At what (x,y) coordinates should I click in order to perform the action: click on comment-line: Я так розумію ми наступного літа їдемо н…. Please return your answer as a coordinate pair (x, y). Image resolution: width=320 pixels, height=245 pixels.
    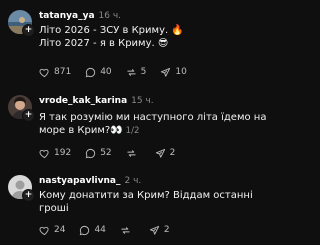
    Looking at the image, I should click on (153, 117).